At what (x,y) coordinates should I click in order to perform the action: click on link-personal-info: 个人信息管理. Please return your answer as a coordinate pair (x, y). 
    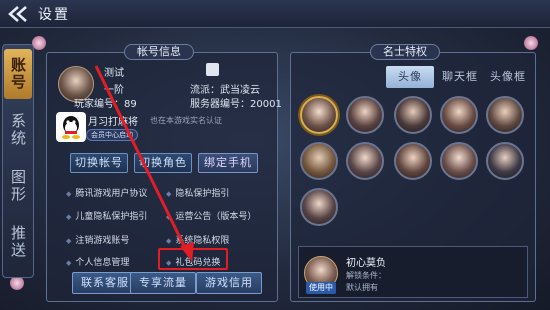
    Looking at the image, I should click on (97, 261).